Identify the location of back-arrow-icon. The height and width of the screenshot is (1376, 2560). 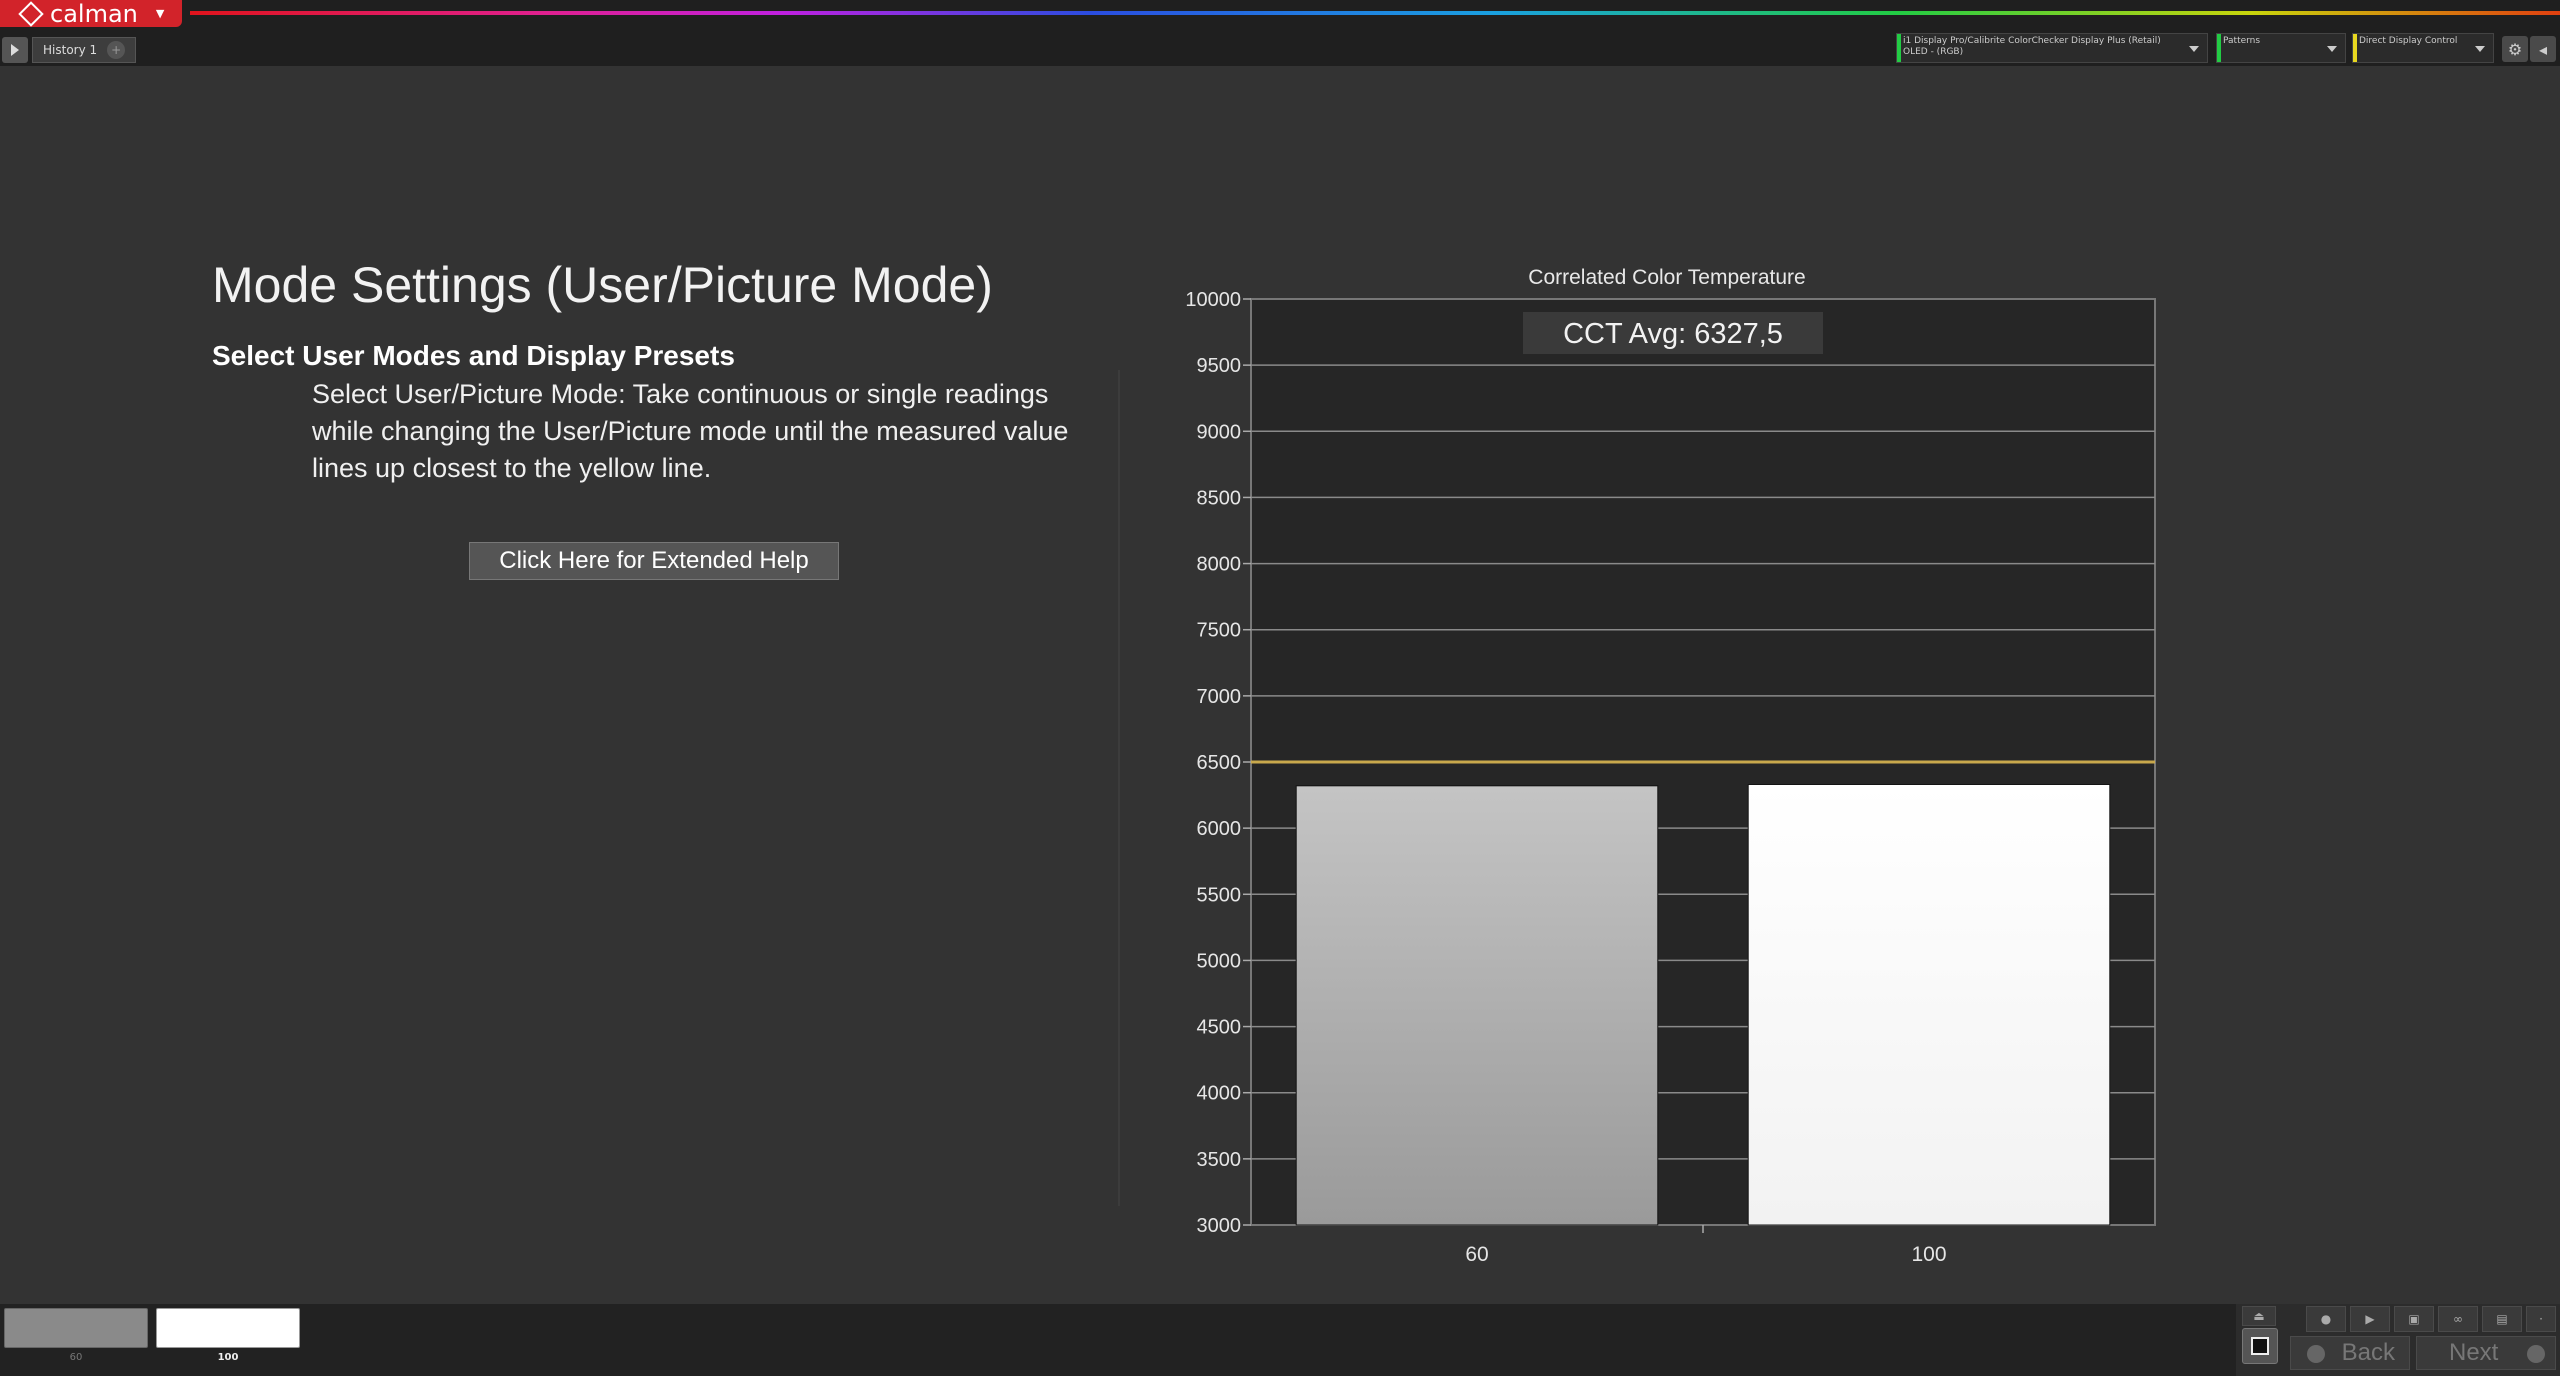
(2316, 1354).